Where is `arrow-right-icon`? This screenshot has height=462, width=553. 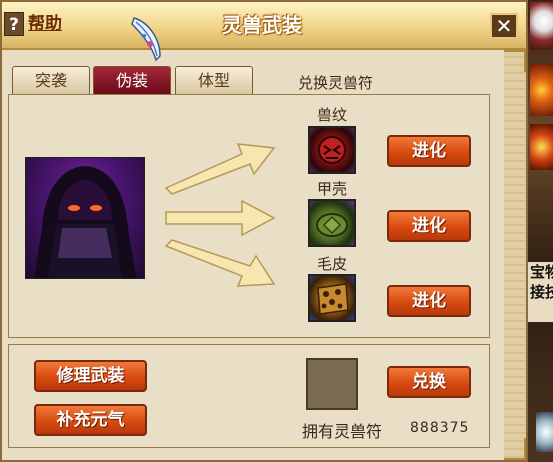 arrow-right-icon is located at coordinates (220, 218).